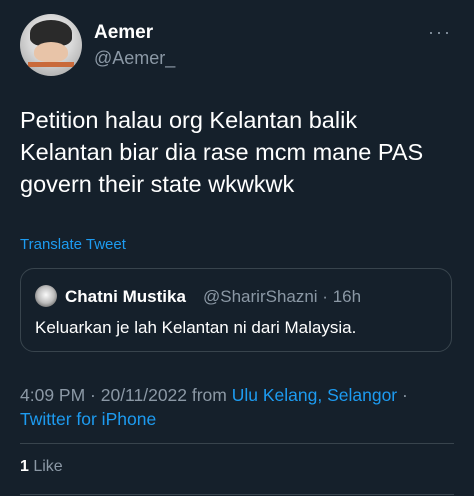  I want to click on more-dots-icon: ···, so click(440, 32).